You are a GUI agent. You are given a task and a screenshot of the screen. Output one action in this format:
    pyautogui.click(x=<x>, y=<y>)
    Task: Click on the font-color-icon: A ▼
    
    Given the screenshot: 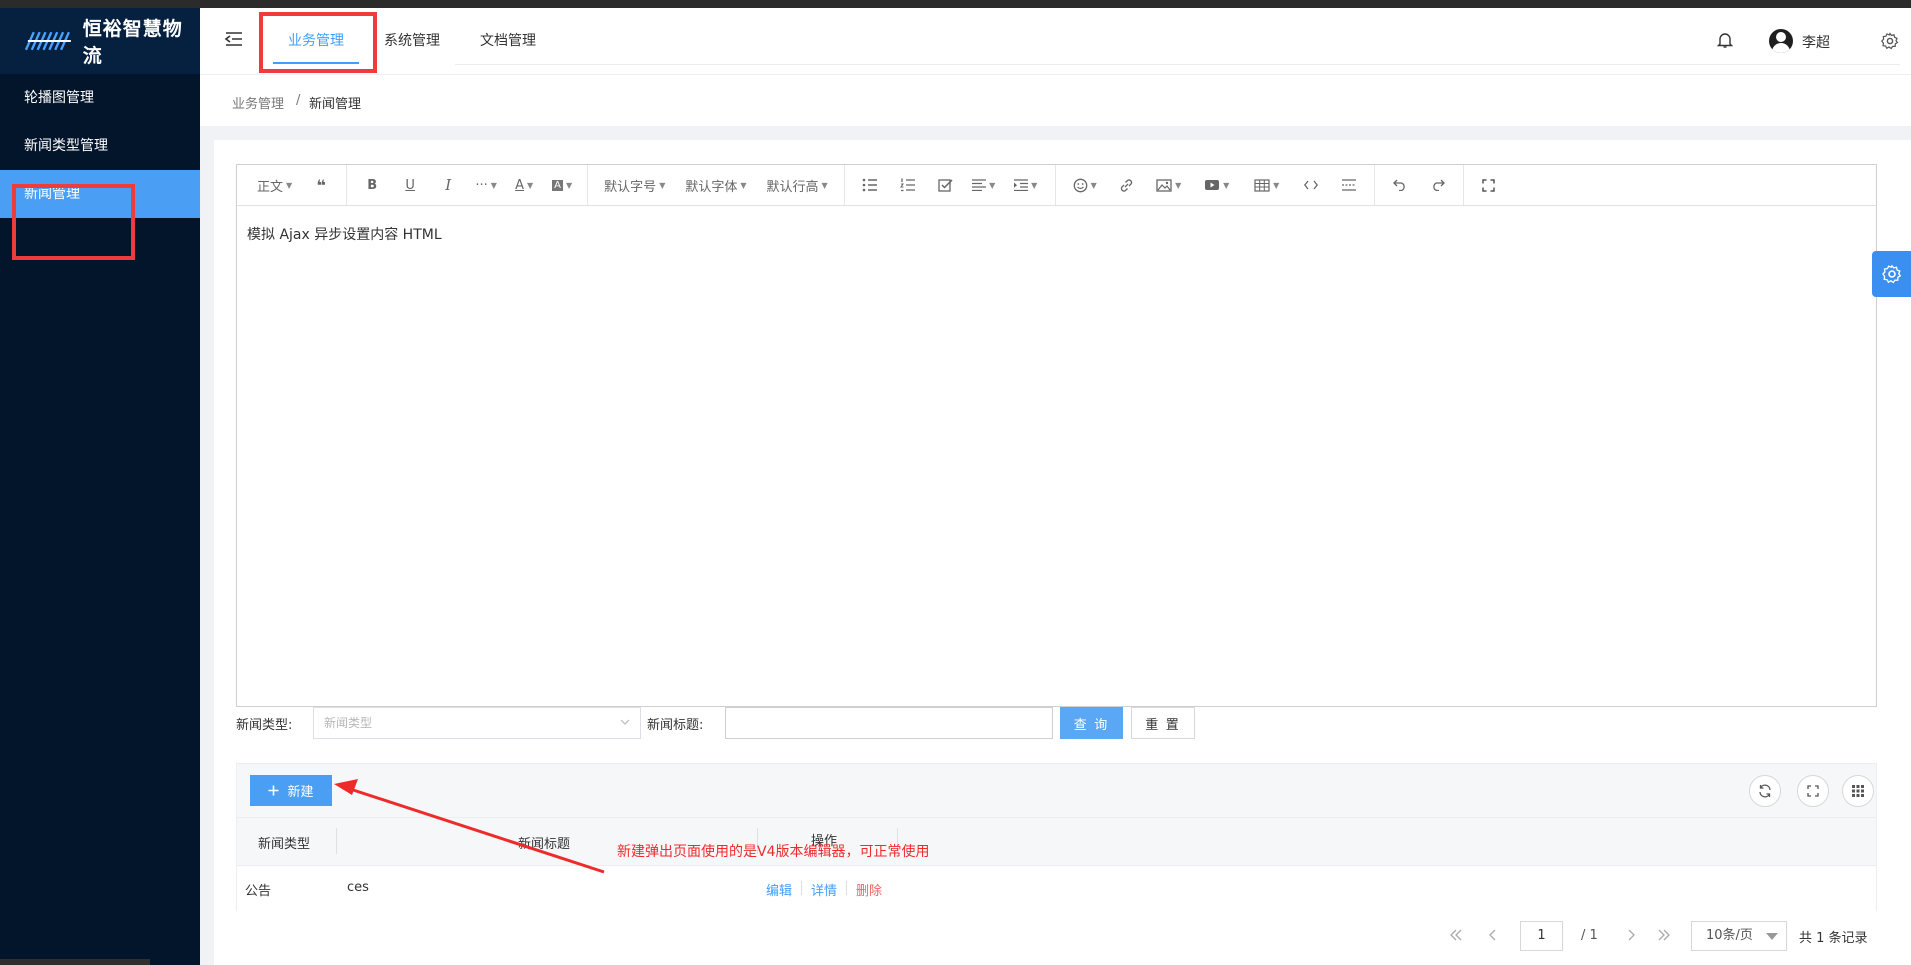 What is the action you would take?
    pyautogui.click(x=524, y=185)
    